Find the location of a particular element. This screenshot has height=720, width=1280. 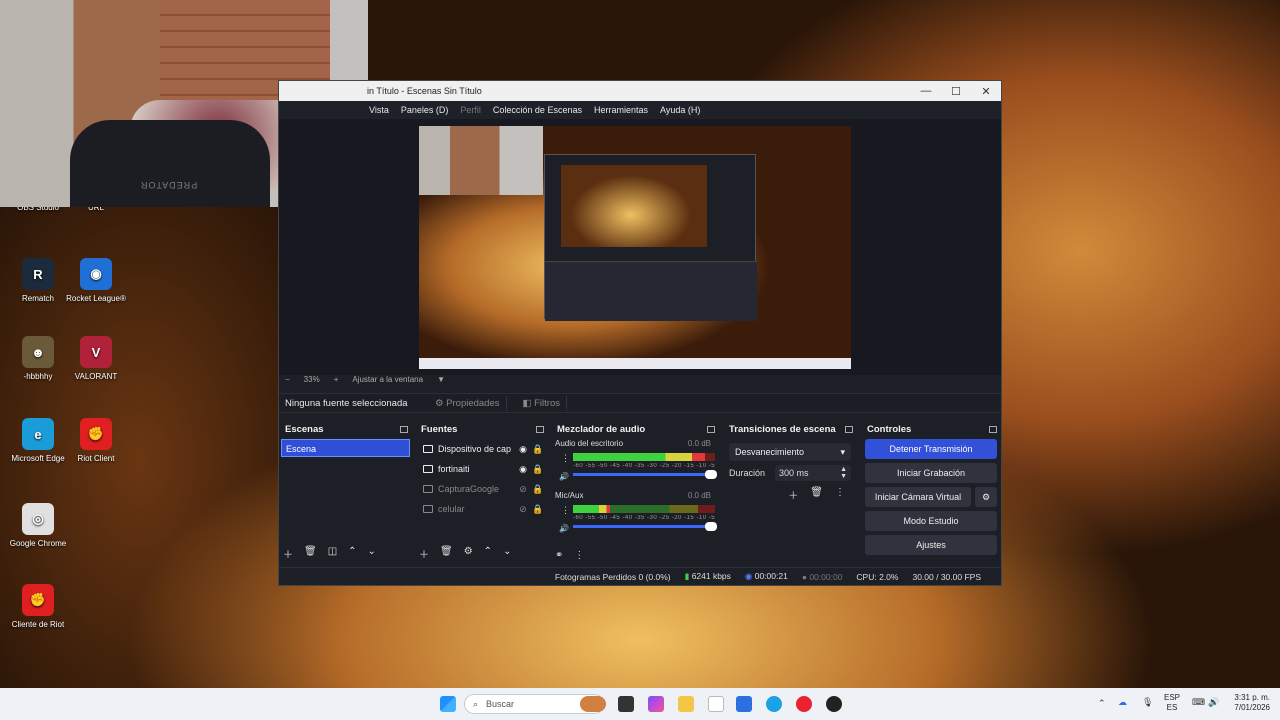

cloud-icon: ☁ is located at coordinates (1122, 702).